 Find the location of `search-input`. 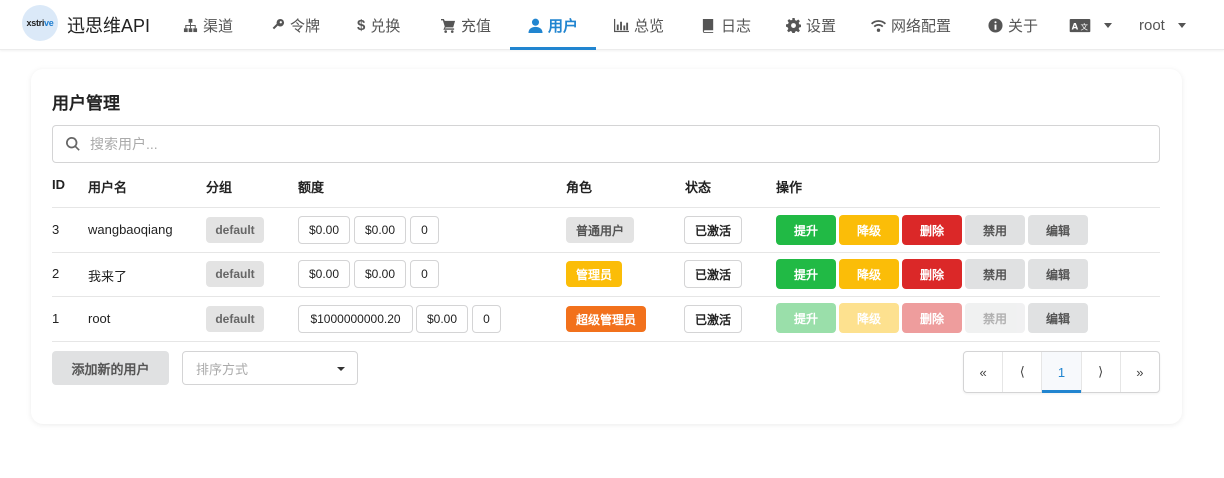

search-input is located at coordinates (540, 144).